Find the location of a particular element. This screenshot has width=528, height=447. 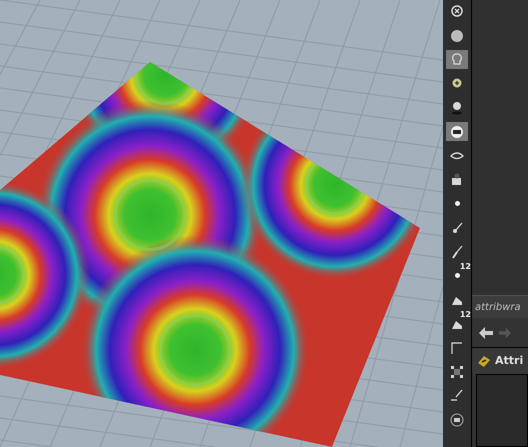

node-title: Attri is located at coordinates (509, 360).